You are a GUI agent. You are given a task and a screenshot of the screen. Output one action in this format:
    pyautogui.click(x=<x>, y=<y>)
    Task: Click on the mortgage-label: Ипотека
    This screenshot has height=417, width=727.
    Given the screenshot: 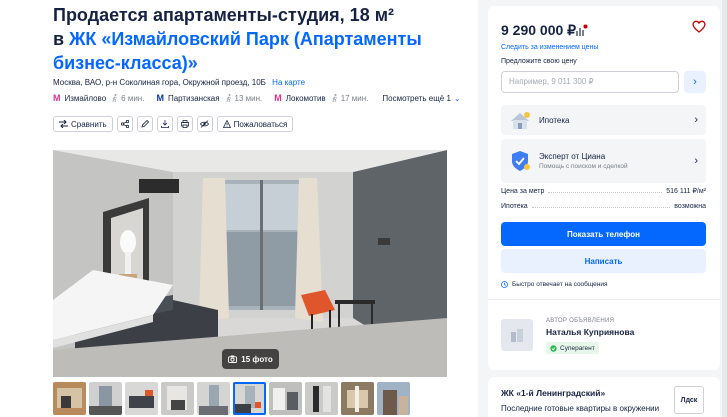 What is the action you would take?
    pyautogui.click(x=554, y=120)
    